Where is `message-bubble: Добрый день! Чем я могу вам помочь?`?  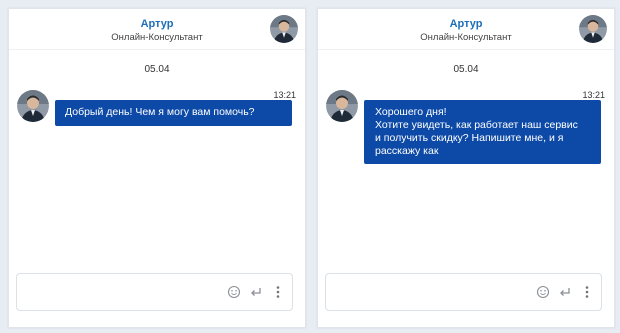 message-bubble: Добрый день! Чем я могу вам помочь? is located at coordinates (173, 113).